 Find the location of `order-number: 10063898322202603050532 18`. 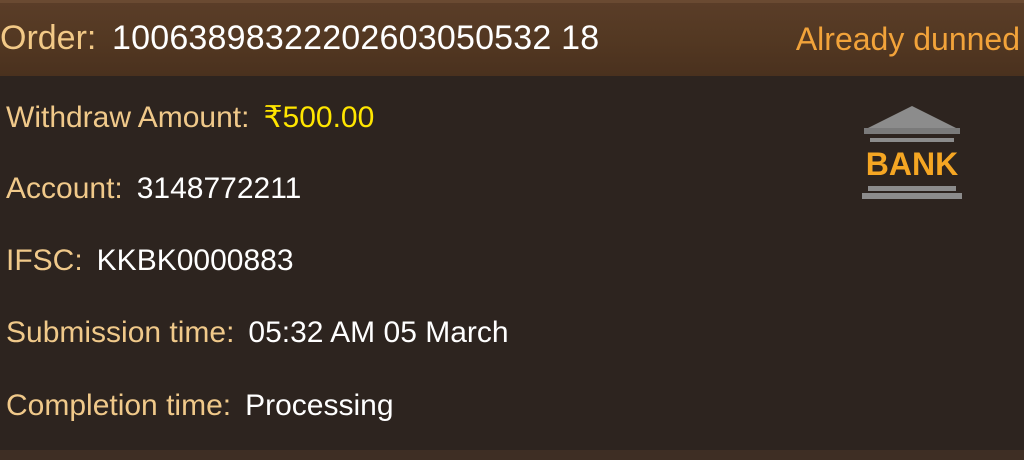

order-number: 10063898322202603050532 18 is located at coordinates (356, 38).